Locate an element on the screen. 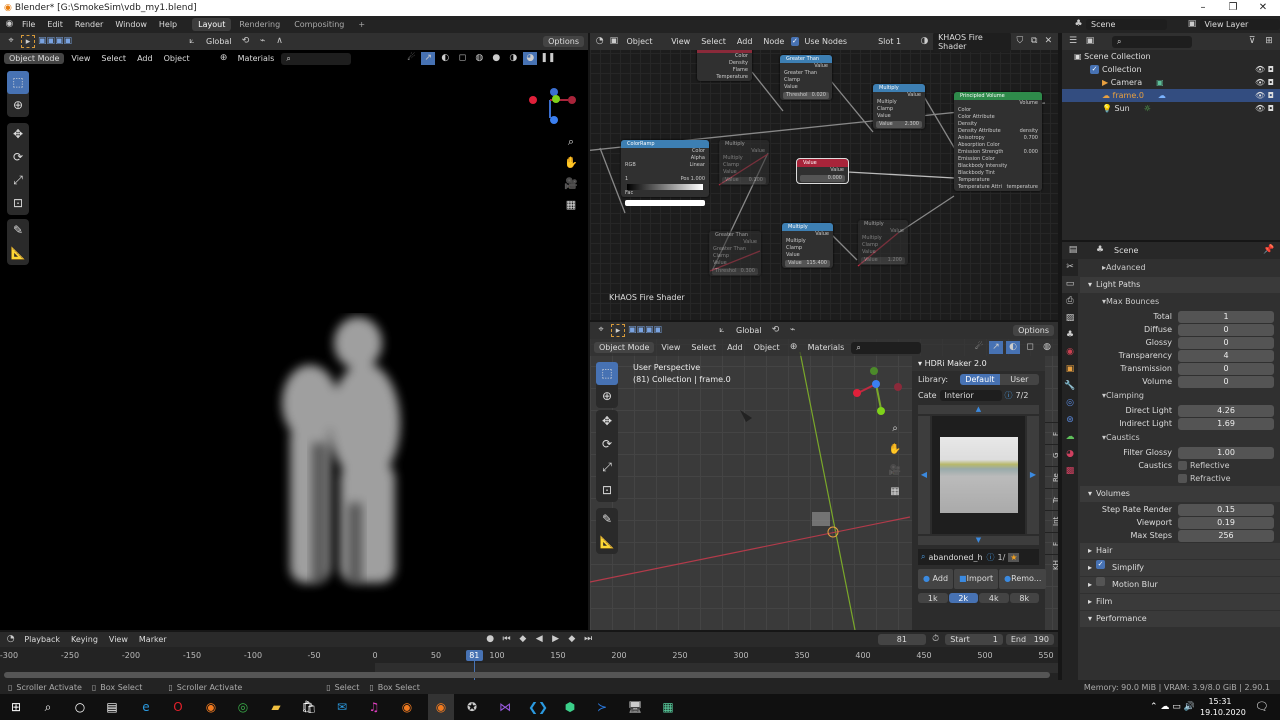  gizmo-neg-y-axis is located at coordinates (874, 371).